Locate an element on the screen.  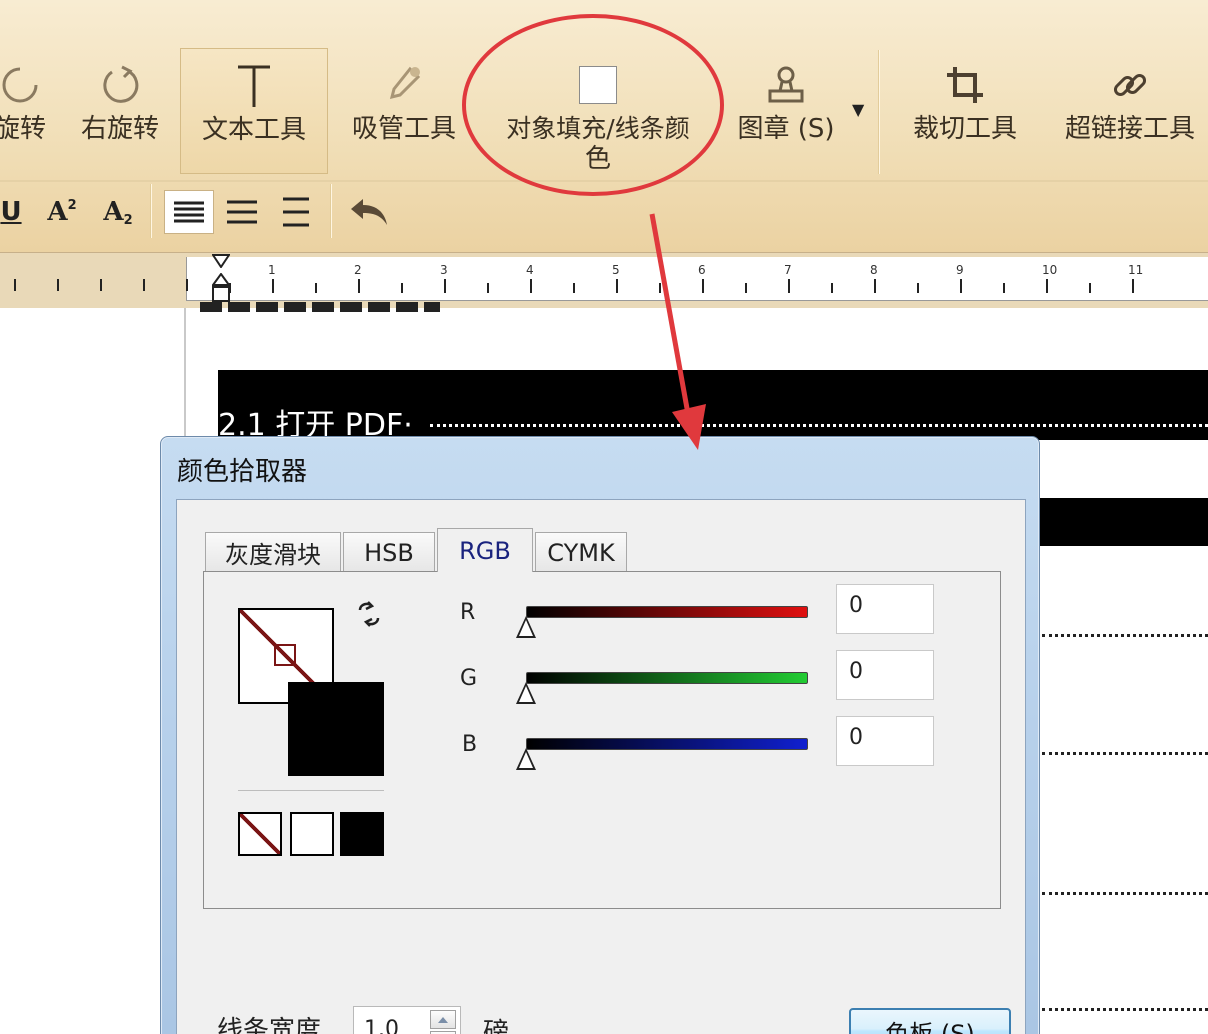
stepper-up-icon is located at coordinates (443, 1019).